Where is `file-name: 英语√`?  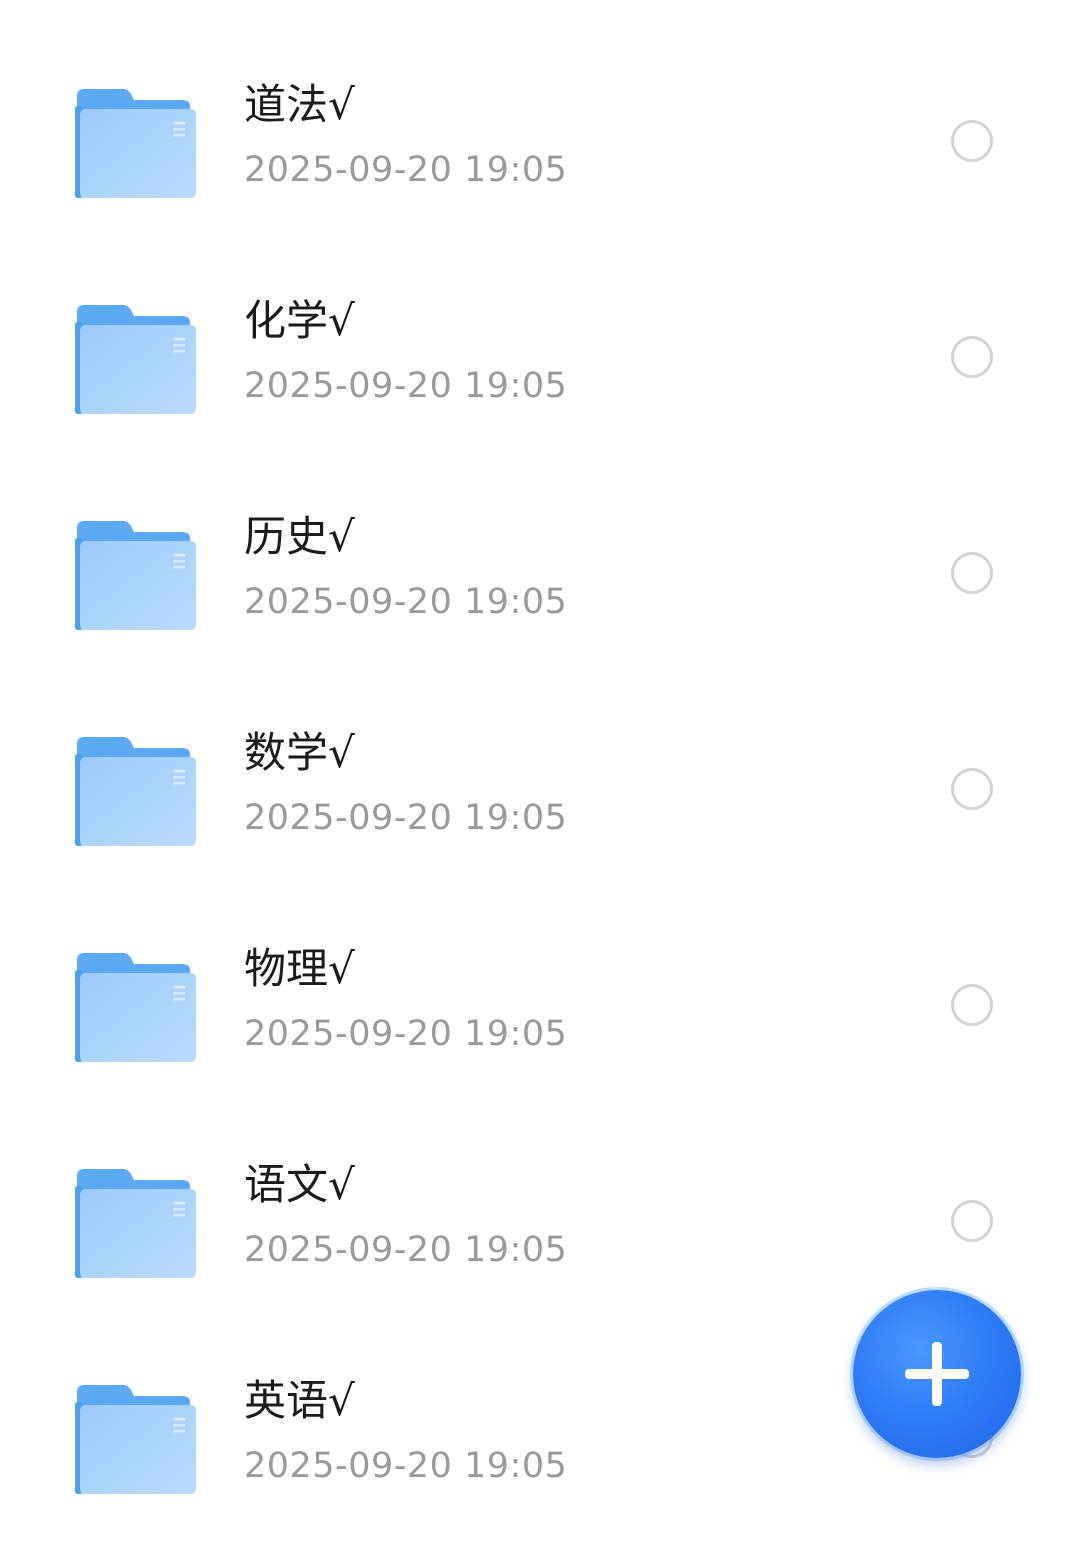 file-name: 英语√ is located at coordinates (299, 1400).